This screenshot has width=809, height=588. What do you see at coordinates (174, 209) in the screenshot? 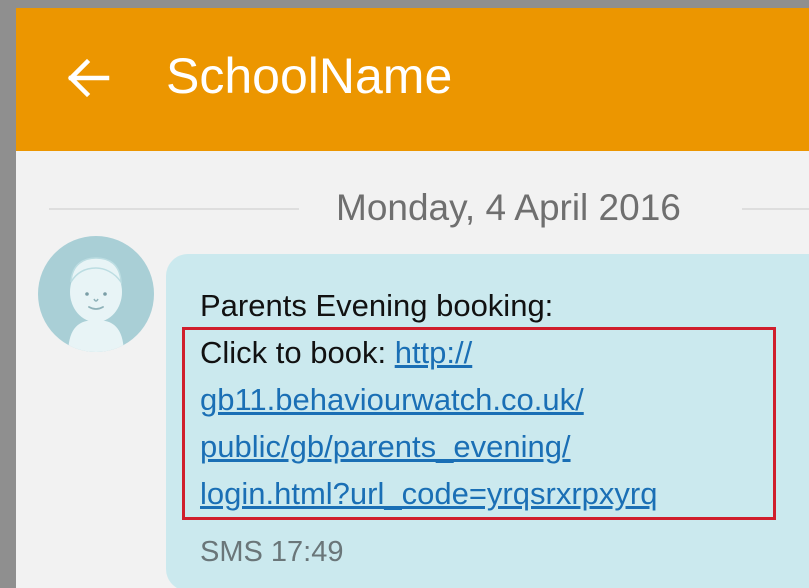
I see `divider-line-left` at bounding box center [174, 209].